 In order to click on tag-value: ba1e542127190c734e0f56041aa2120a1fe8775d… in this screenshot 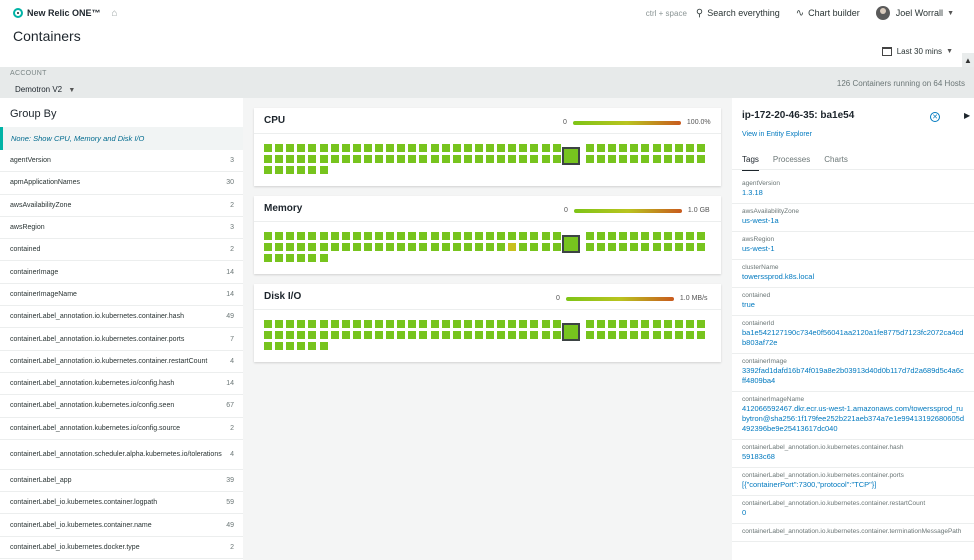, I will do `click(853, 338)`.